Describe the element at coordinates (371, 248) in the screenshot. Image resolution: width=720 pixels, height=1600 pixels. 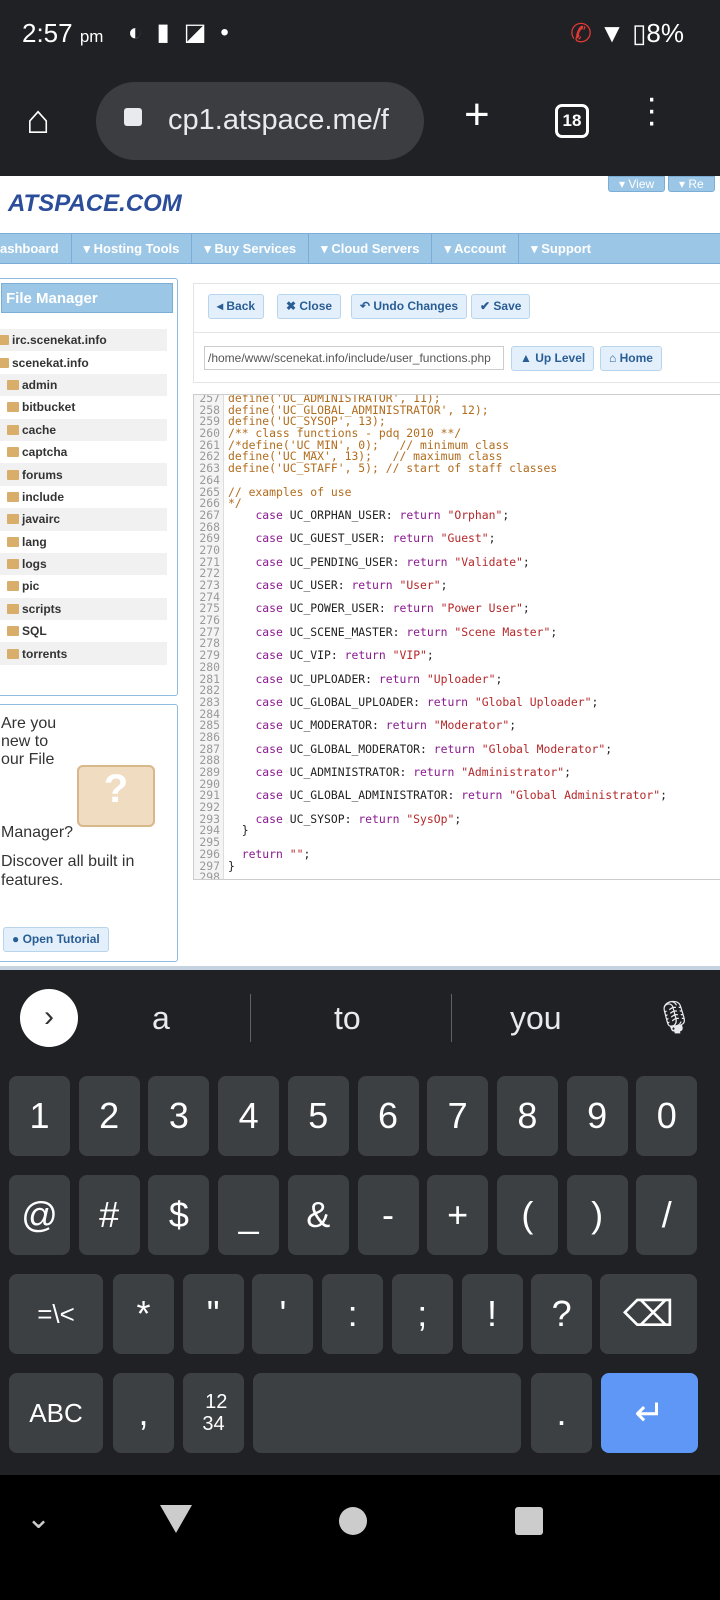
I see `nav-cloud-servers: ▾ Cloud Servers` at that location.